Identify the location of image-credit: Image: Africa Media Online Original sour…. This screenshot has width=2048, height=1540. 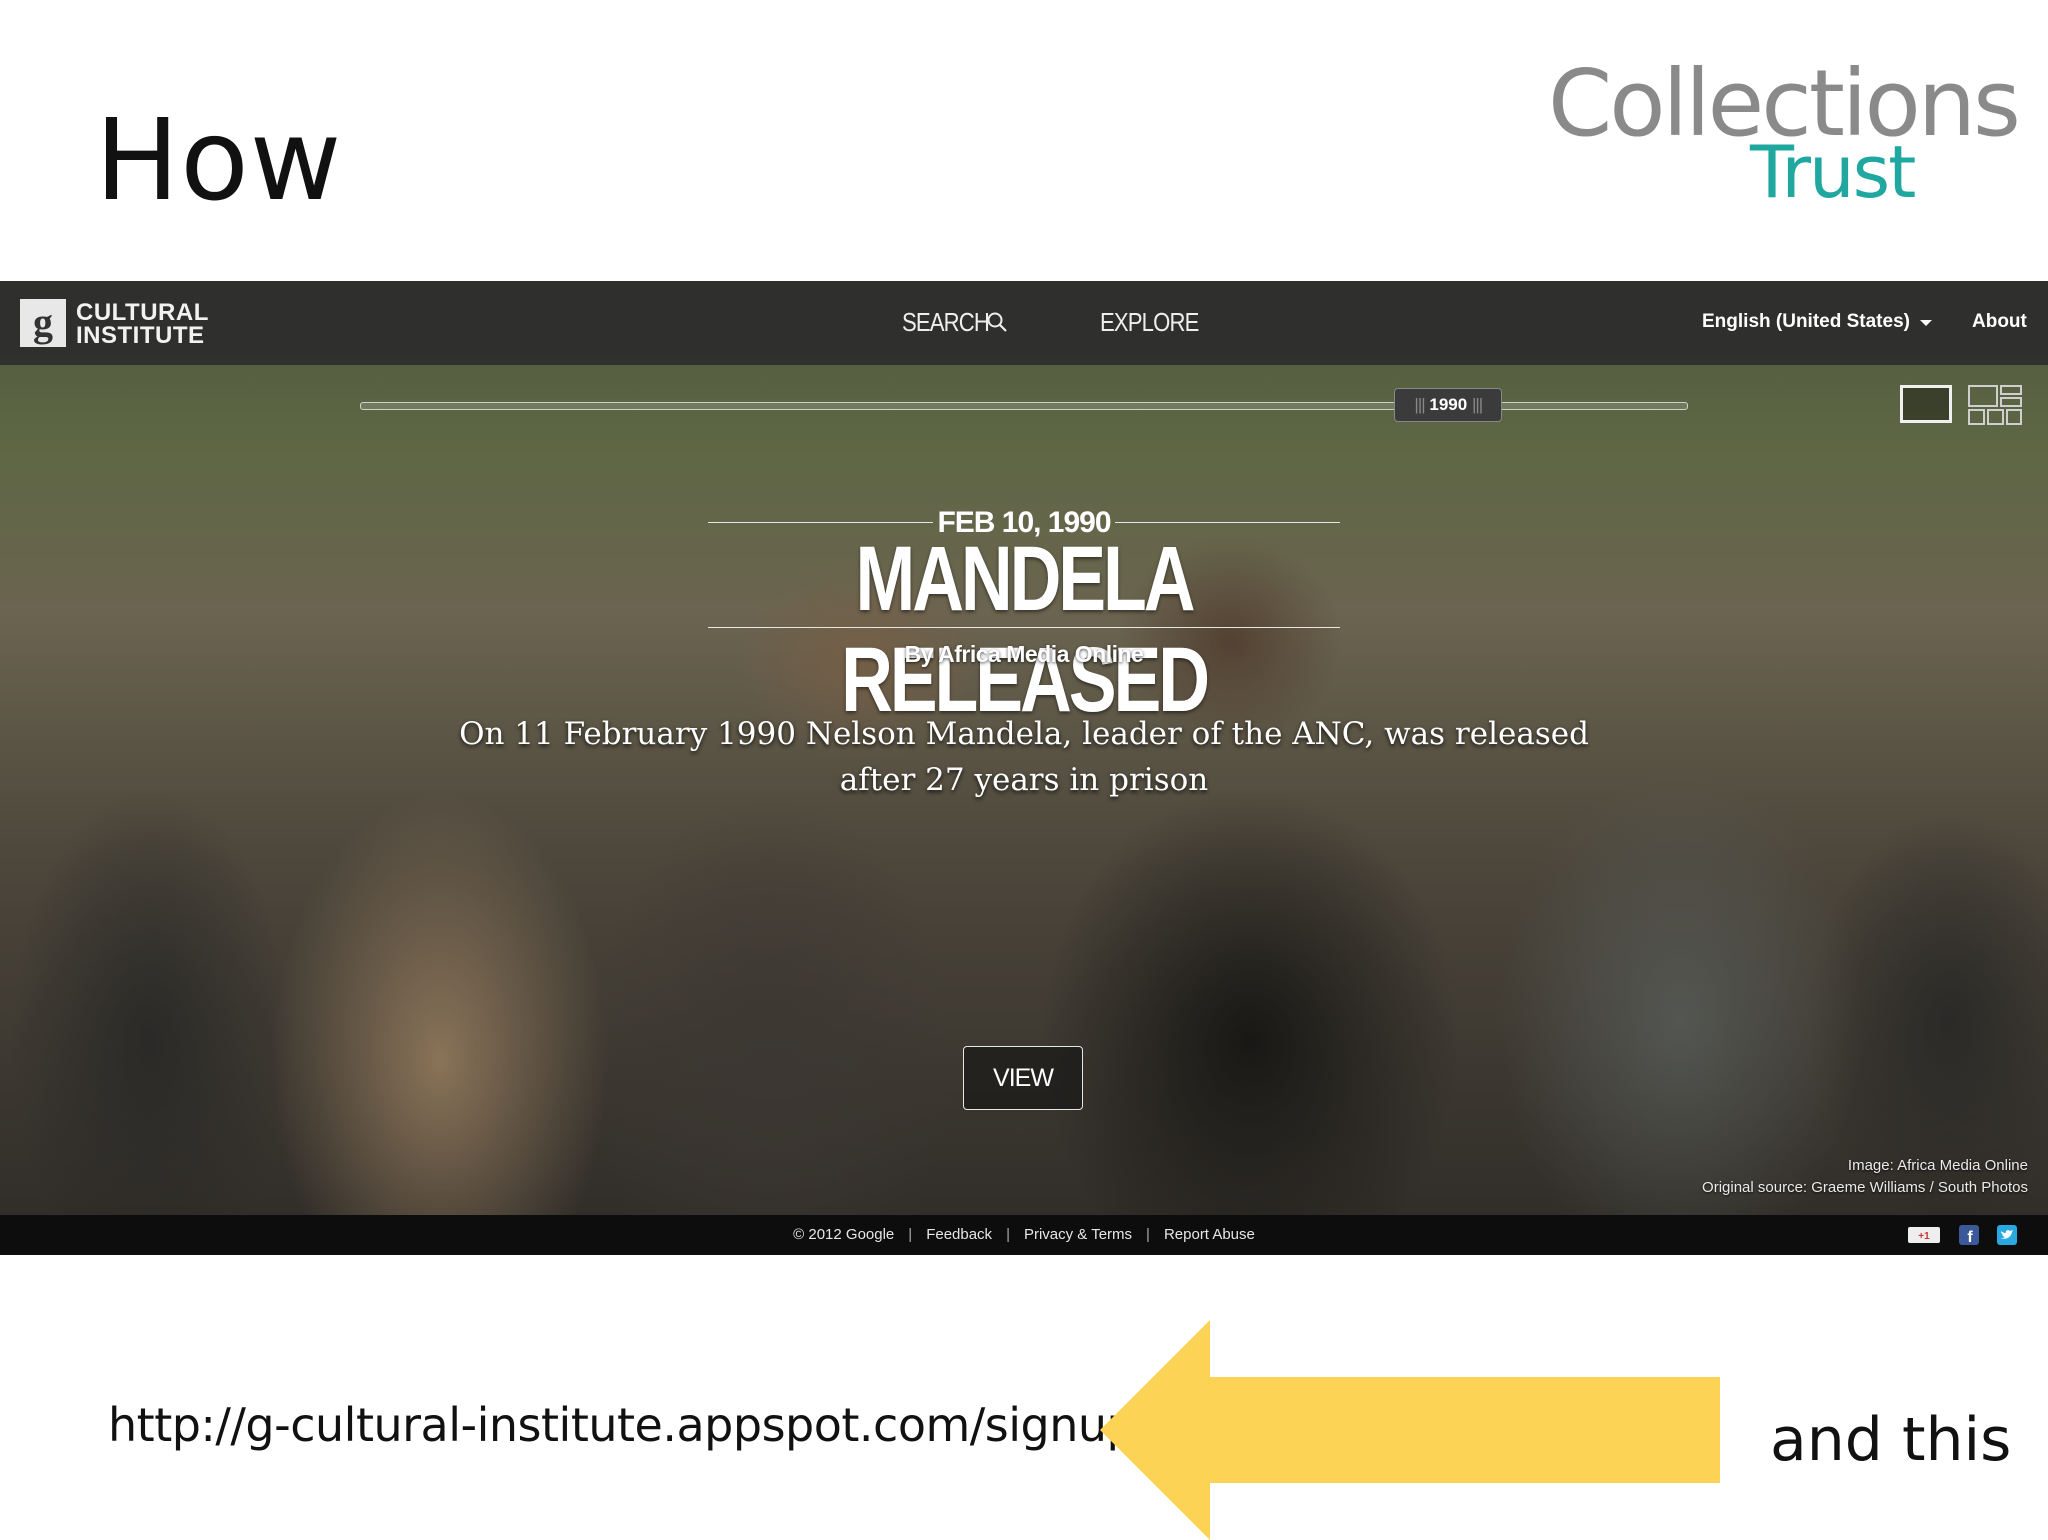
(1865, 1177).